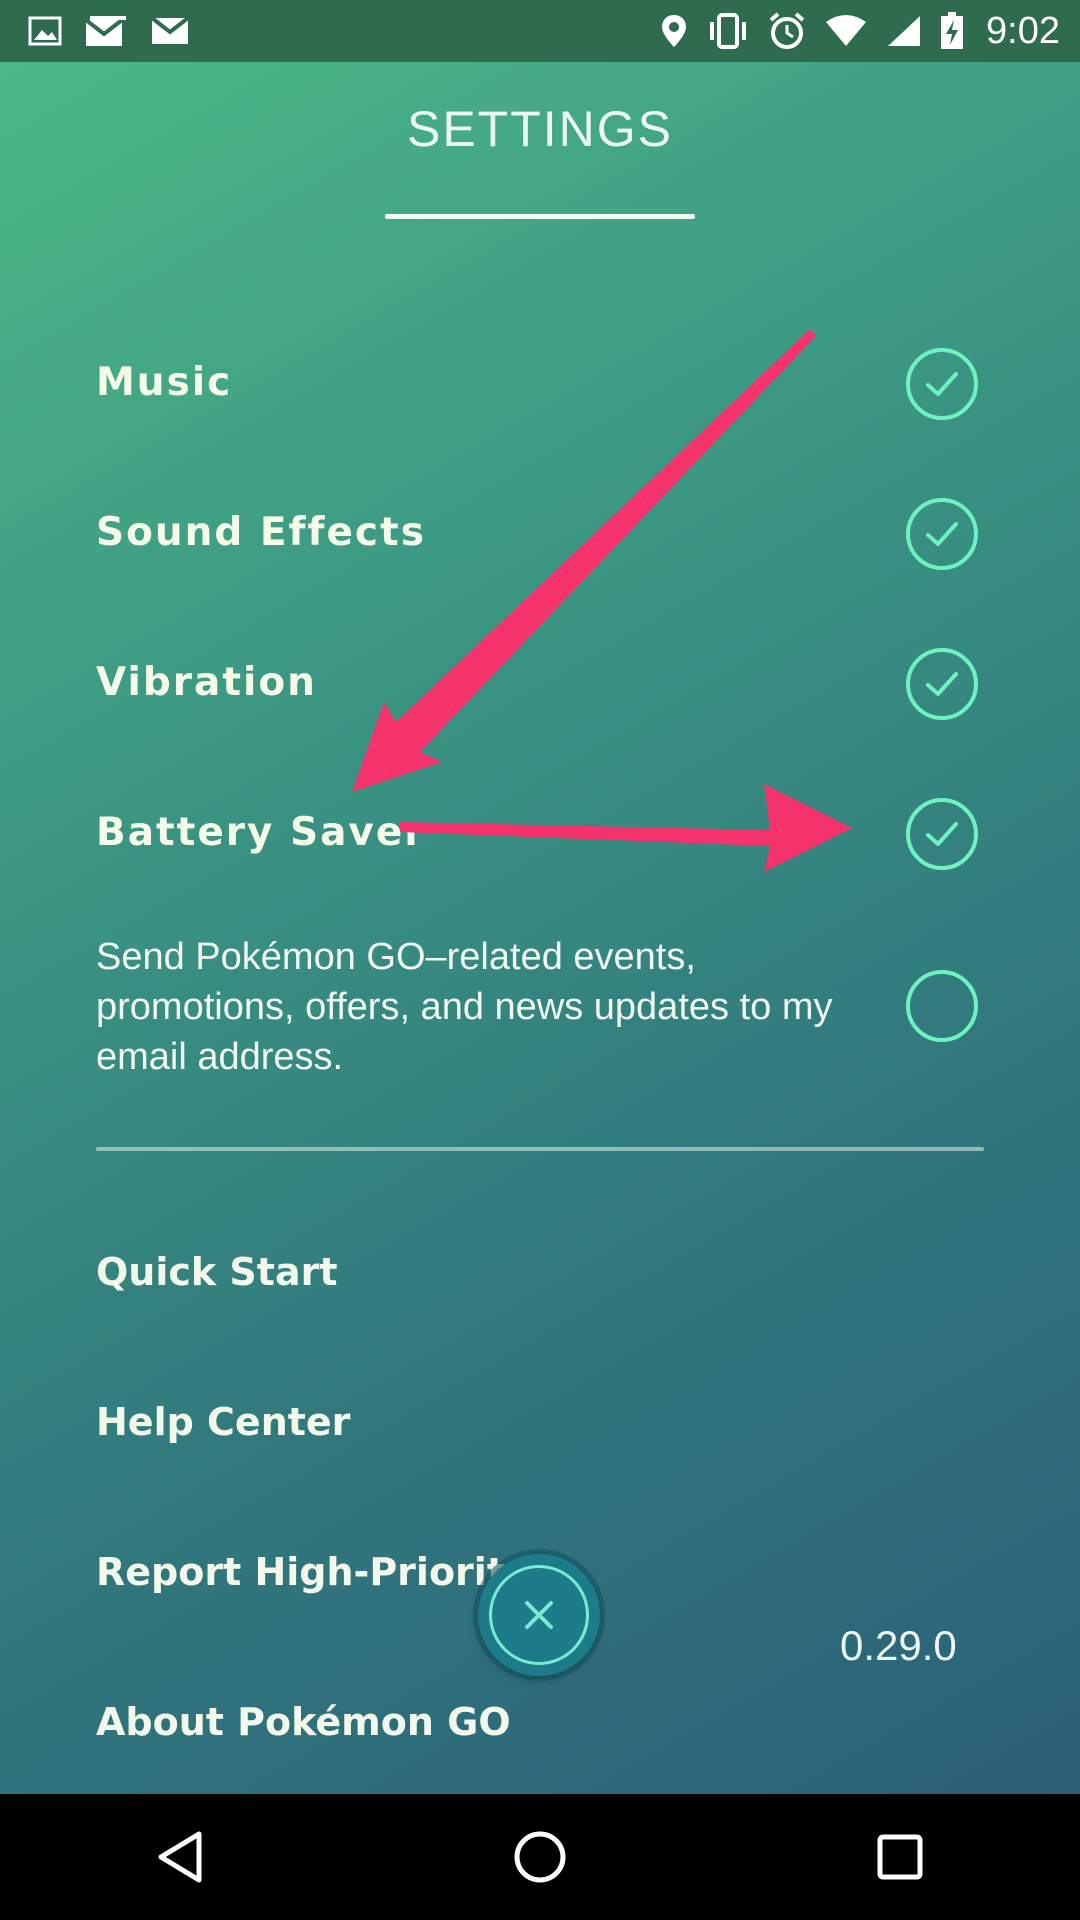 The width and height of the screenshot is (1080, 1920). I want to click on home-icon, so click(540, 1857).